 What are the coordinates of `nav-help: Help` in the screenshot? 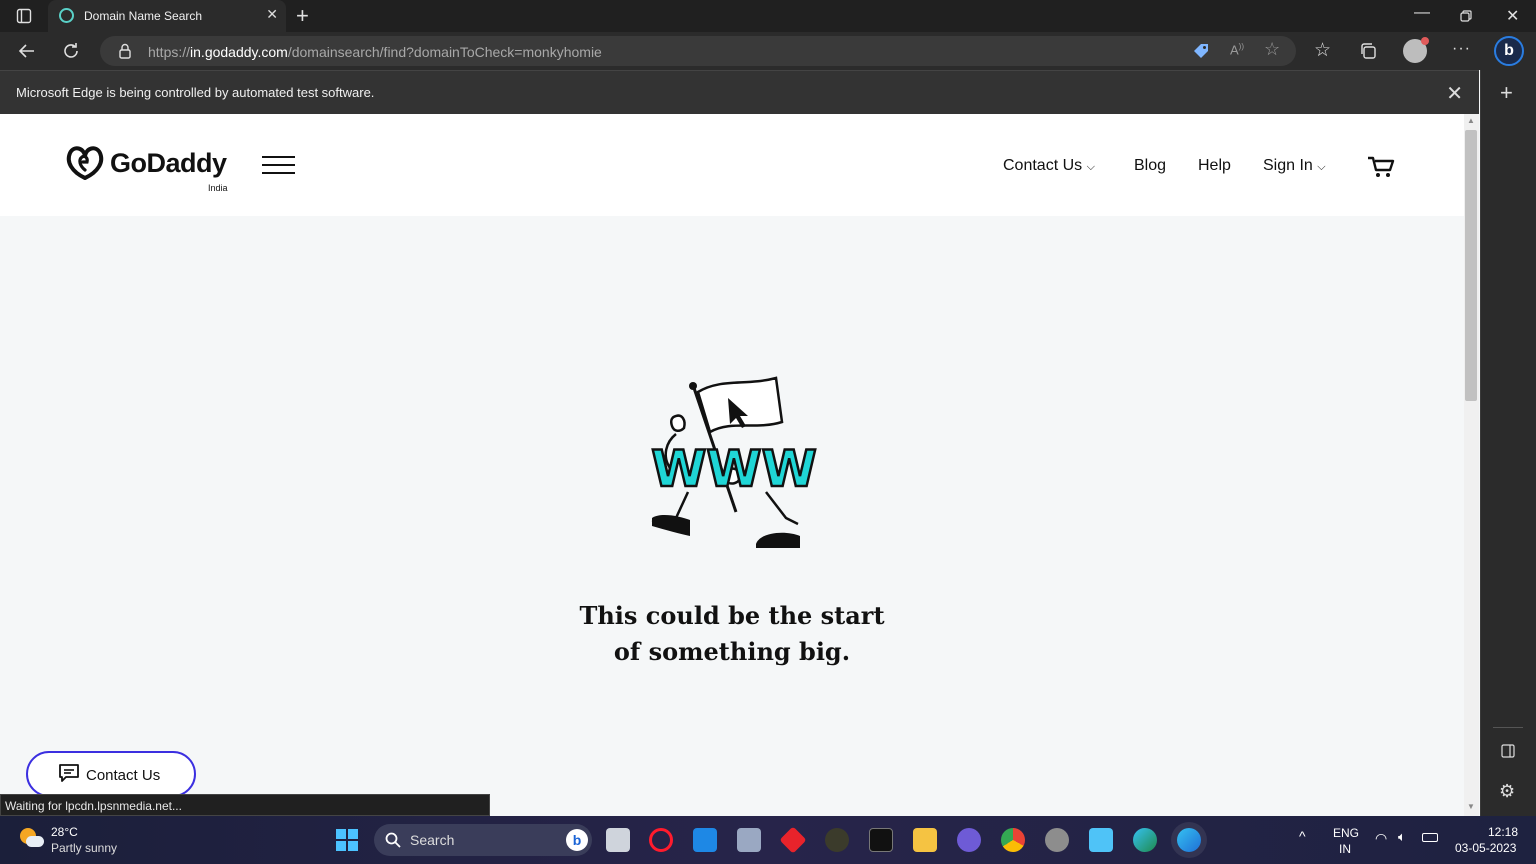 It's located at (1214, 166).